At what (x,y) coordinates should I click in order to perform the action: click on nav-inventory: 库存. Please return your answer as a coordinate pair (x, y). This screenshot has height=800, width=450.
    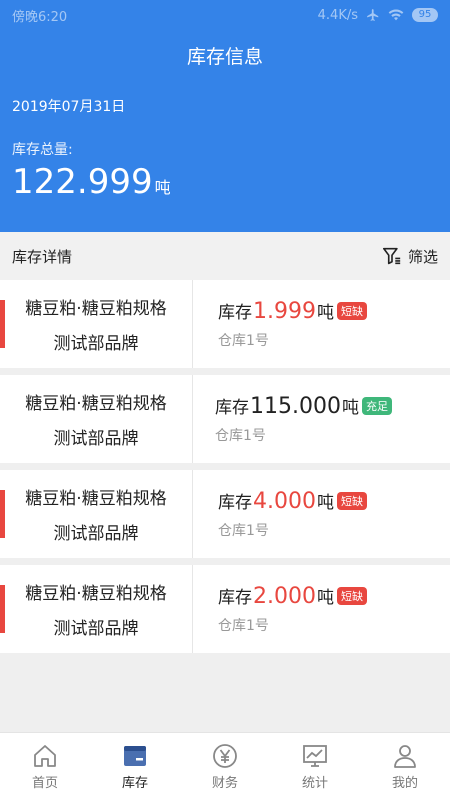
    Looking at the image, I should click on (135, 766).